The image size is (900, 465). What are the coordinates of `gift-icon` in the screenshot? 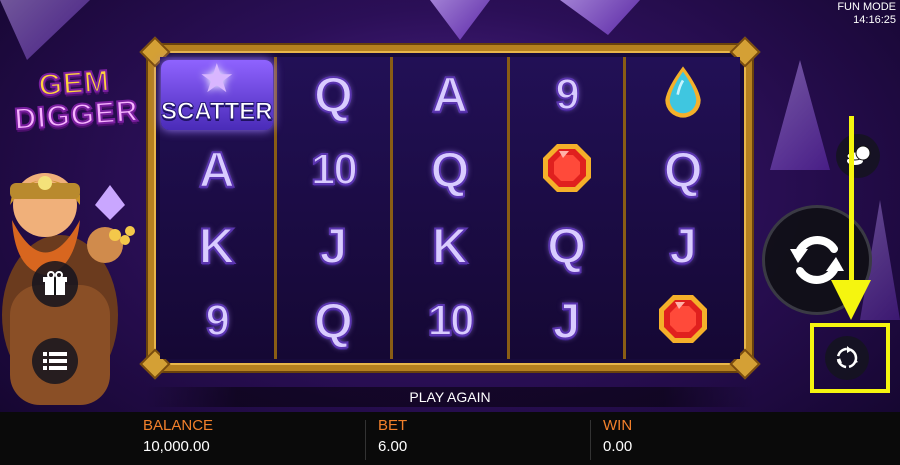 It's located at (55, 283).